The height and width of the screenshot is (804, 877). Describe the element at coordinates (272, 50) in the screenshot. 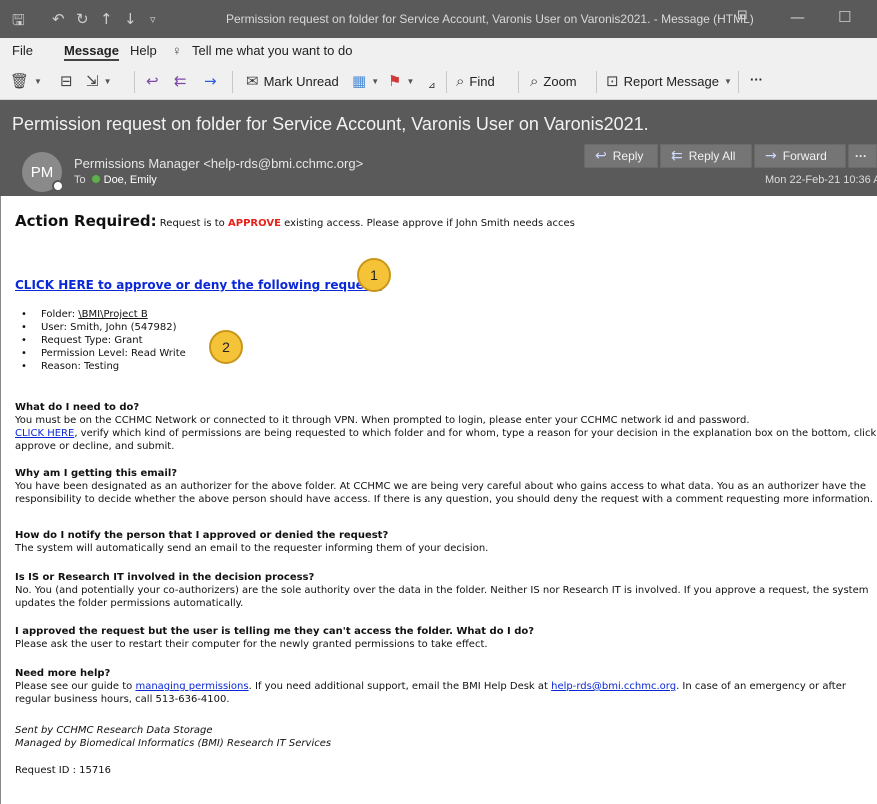

I see `tell-me-search: Tell me what you want to do` at that location.